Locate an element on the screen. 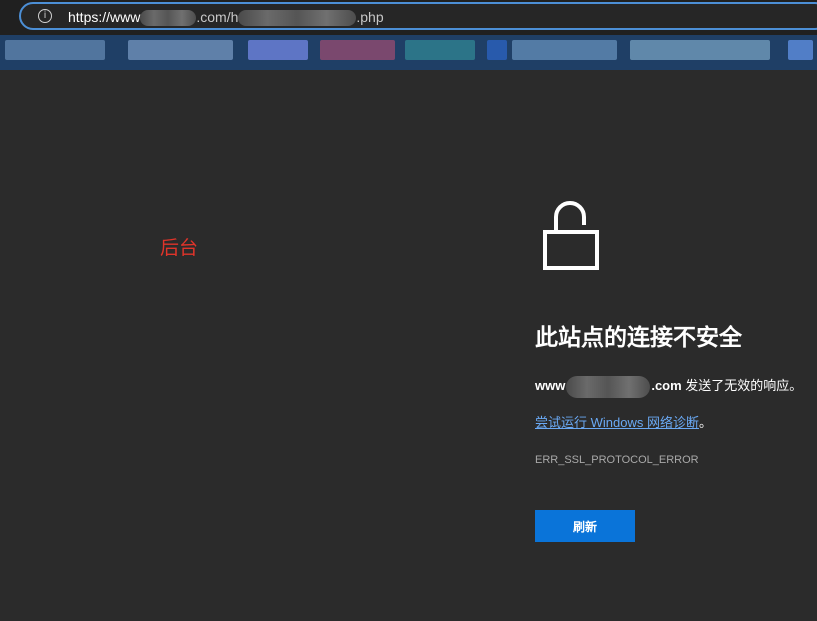  address-strip: i https://www .com/h .php is located at coordinates (408, 17).